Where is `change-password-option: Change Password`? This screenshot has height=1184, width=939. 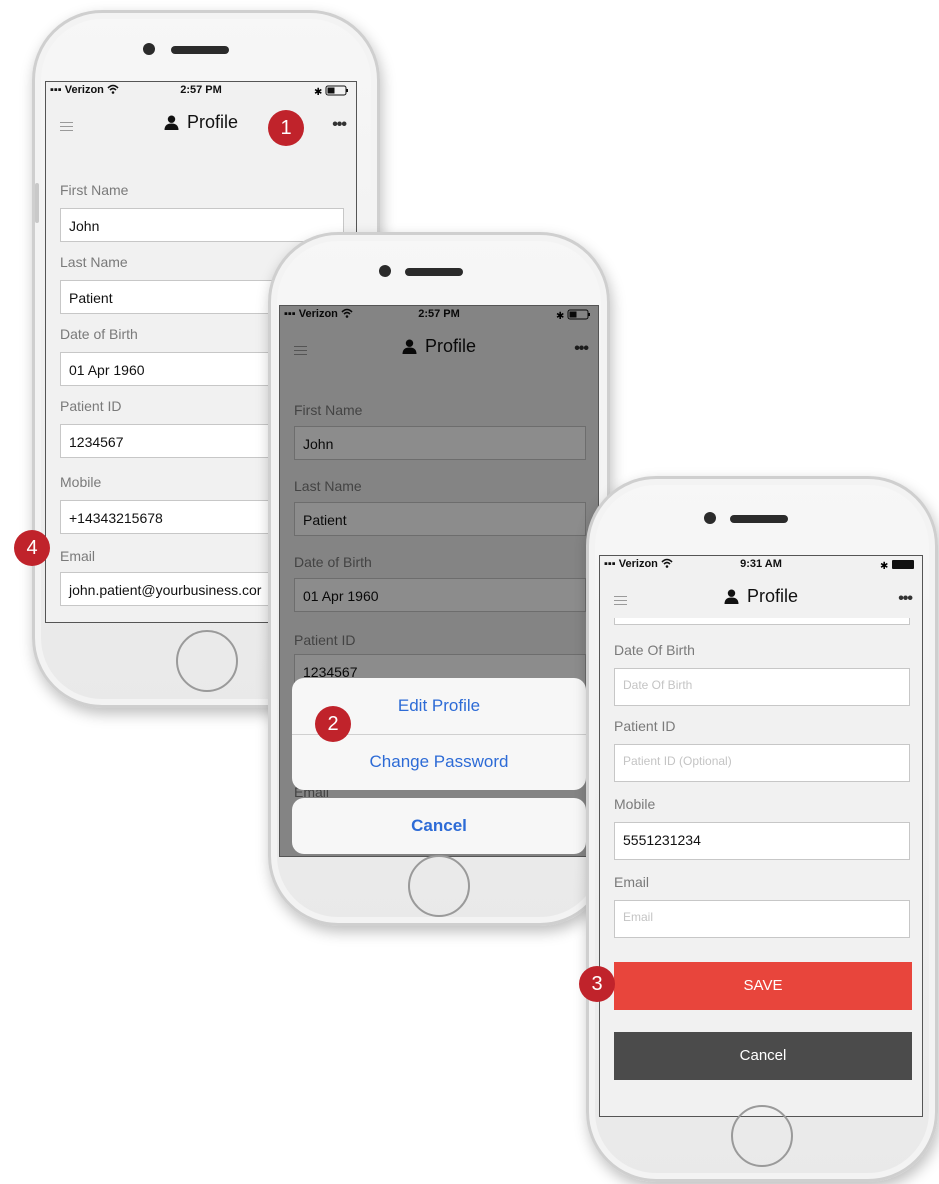
change-password-option: Change Password is located at coordinates (439, 762).